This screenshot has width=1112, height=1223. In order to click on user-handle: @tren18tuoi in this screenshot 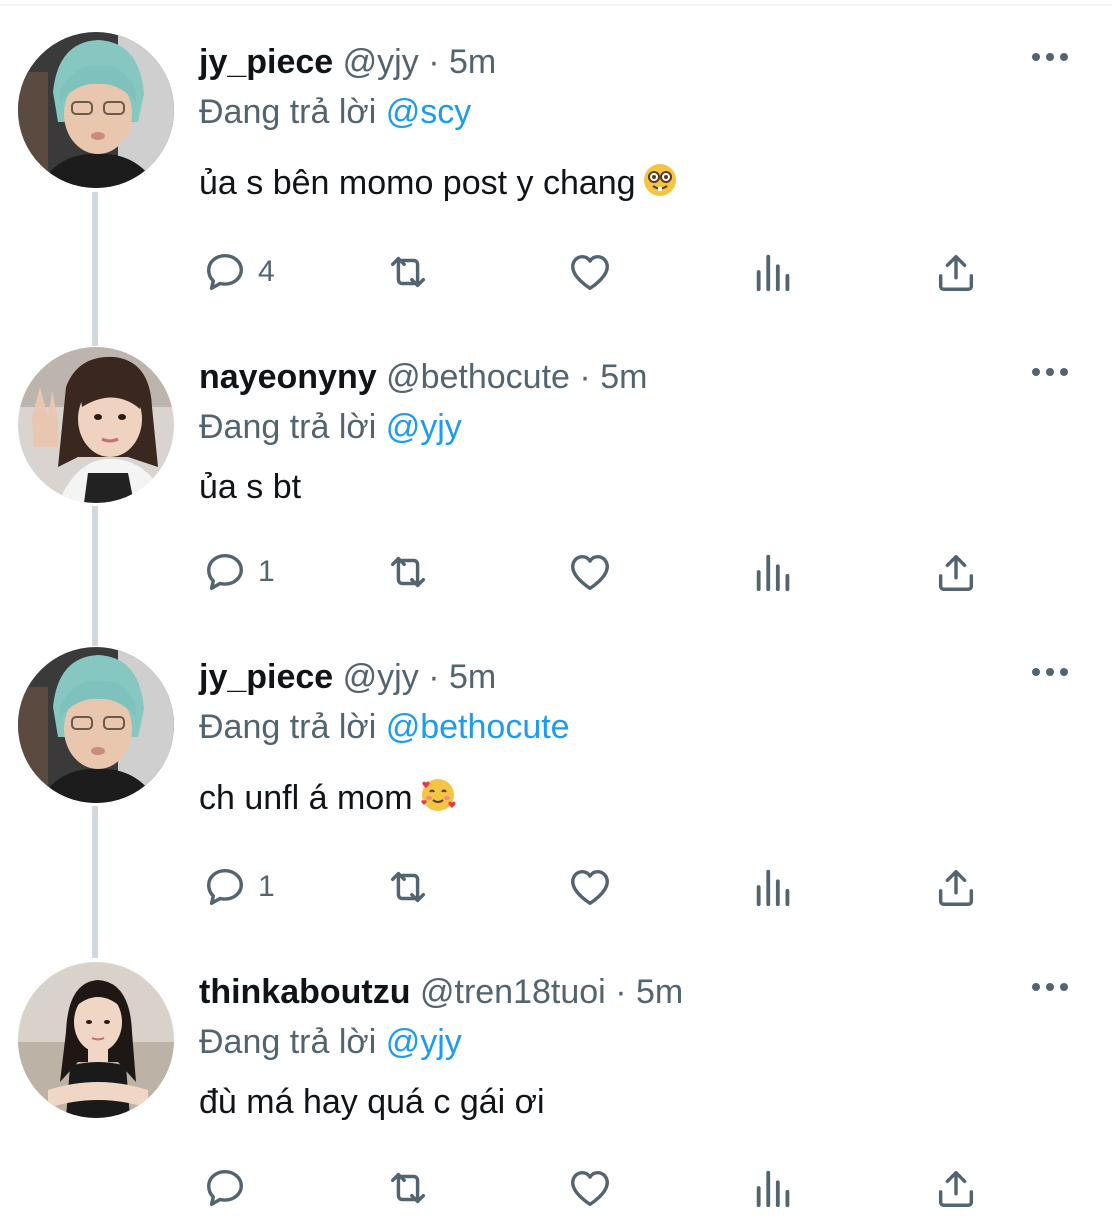, I will do `click(513, 992)`.